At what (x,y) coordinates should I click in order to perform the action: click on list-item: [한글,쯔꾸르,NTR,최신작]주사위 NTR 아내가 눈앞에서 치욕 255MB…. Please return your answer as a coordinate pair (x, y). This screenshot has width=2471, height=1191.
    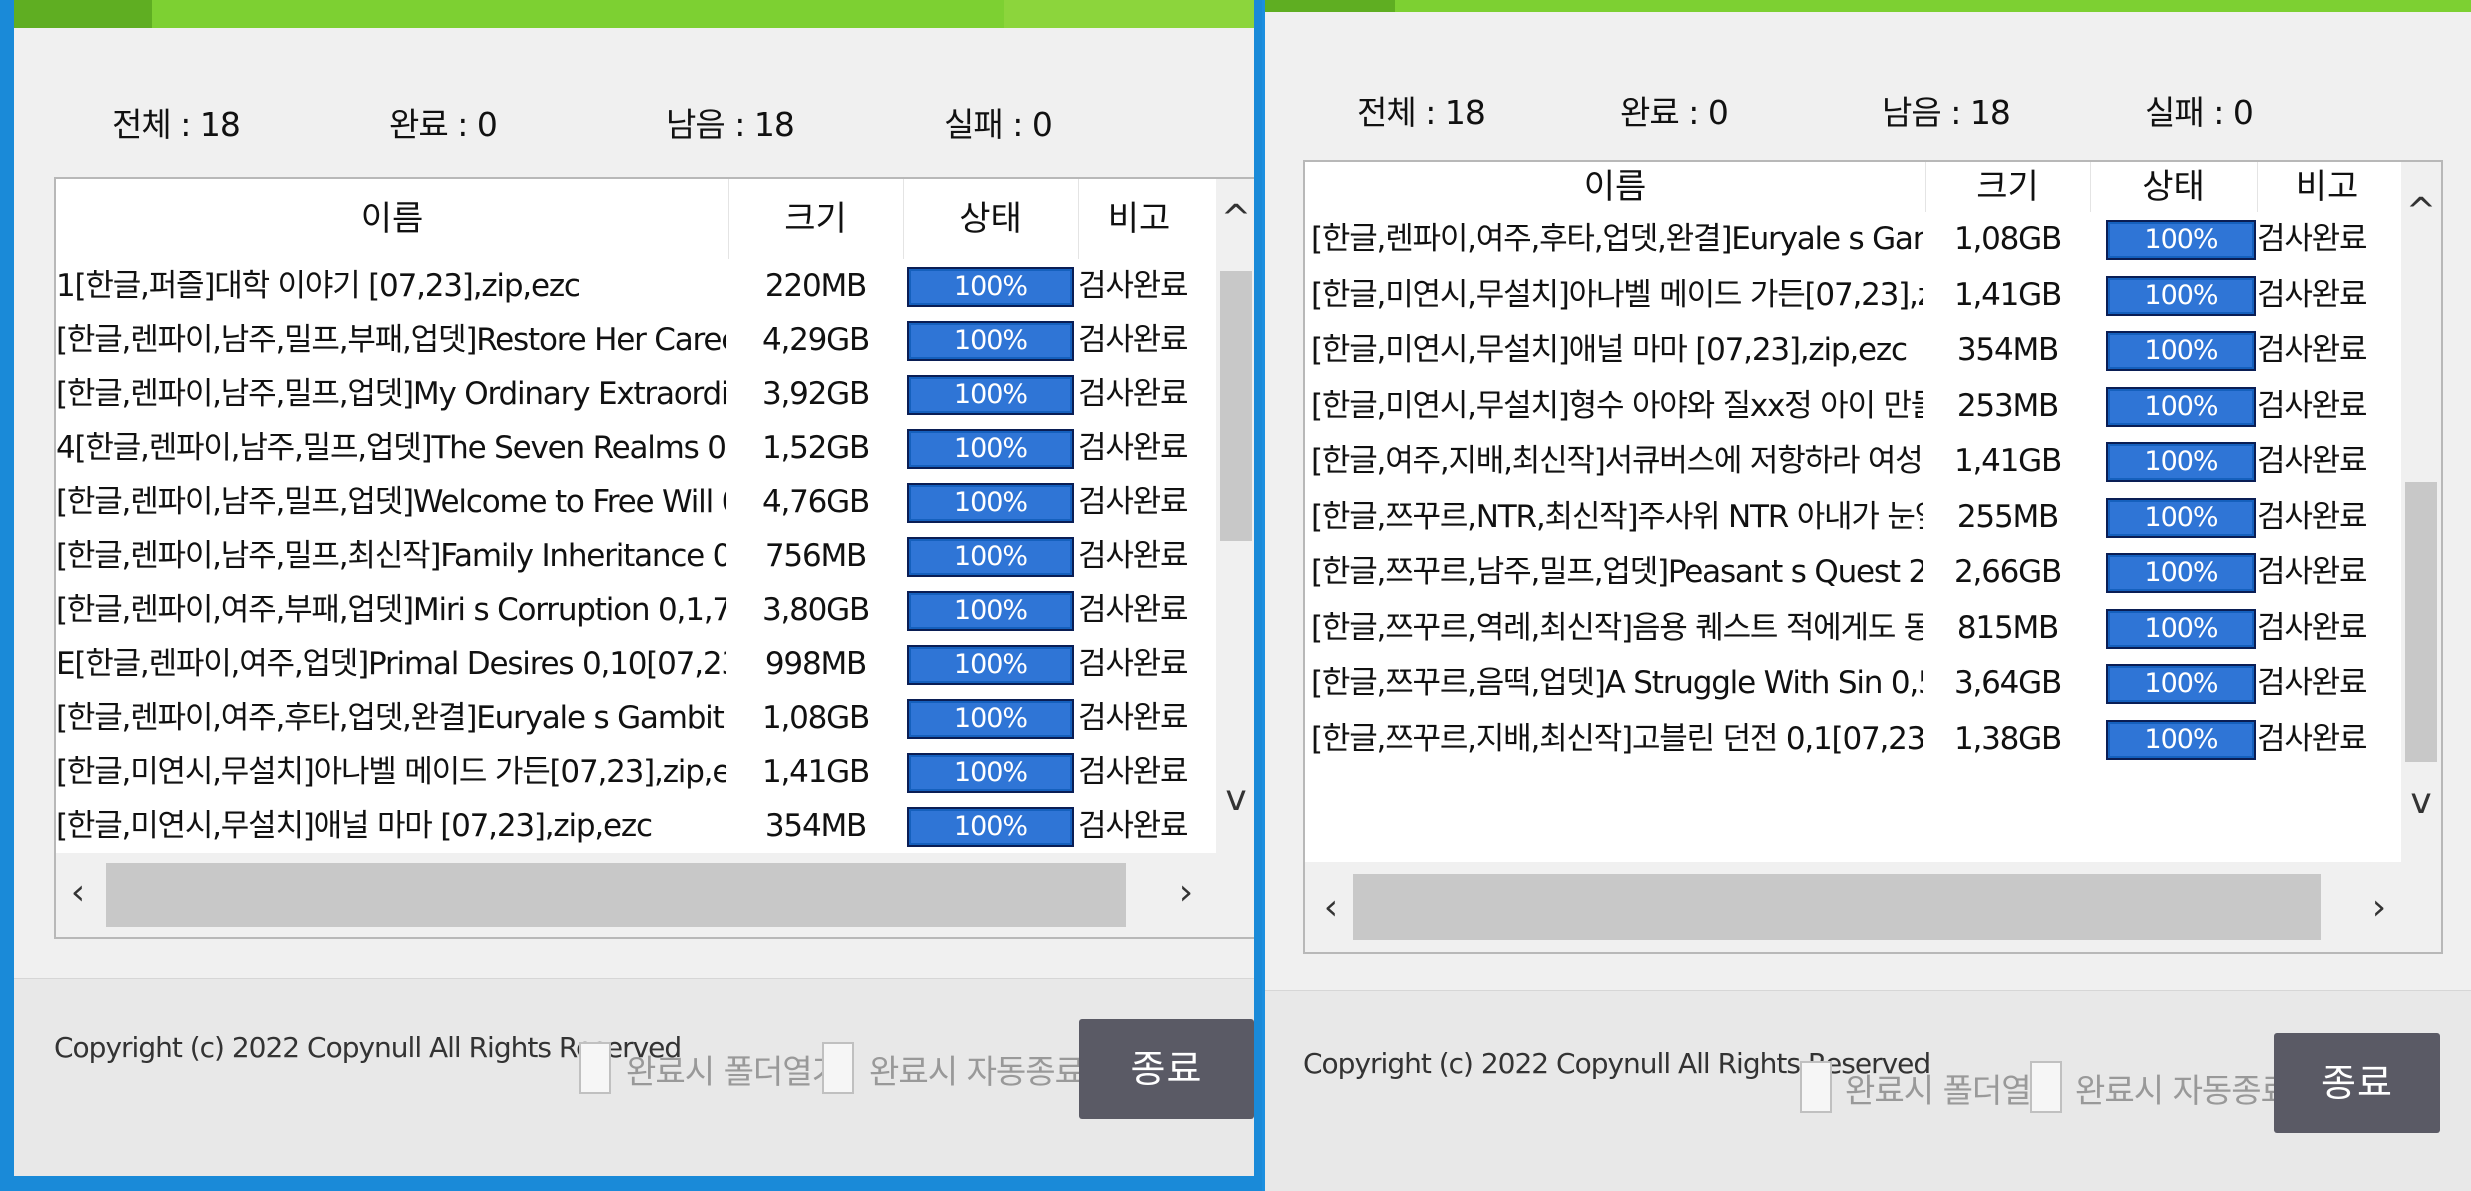
    Looking at the image, I should click on (1873, 517).